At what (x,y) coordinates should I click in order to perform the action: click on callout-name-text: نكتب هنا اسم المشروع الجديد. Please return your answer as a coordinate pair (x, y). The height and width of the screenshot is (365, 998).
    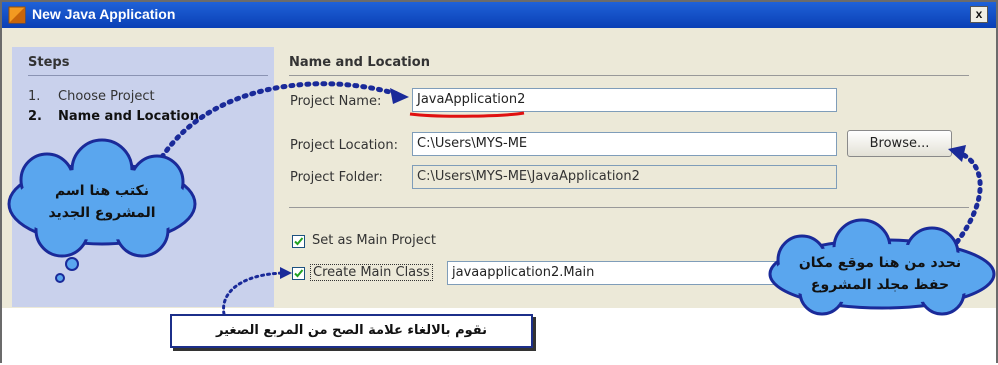
    Looking at the image, I should click on (102, 202).